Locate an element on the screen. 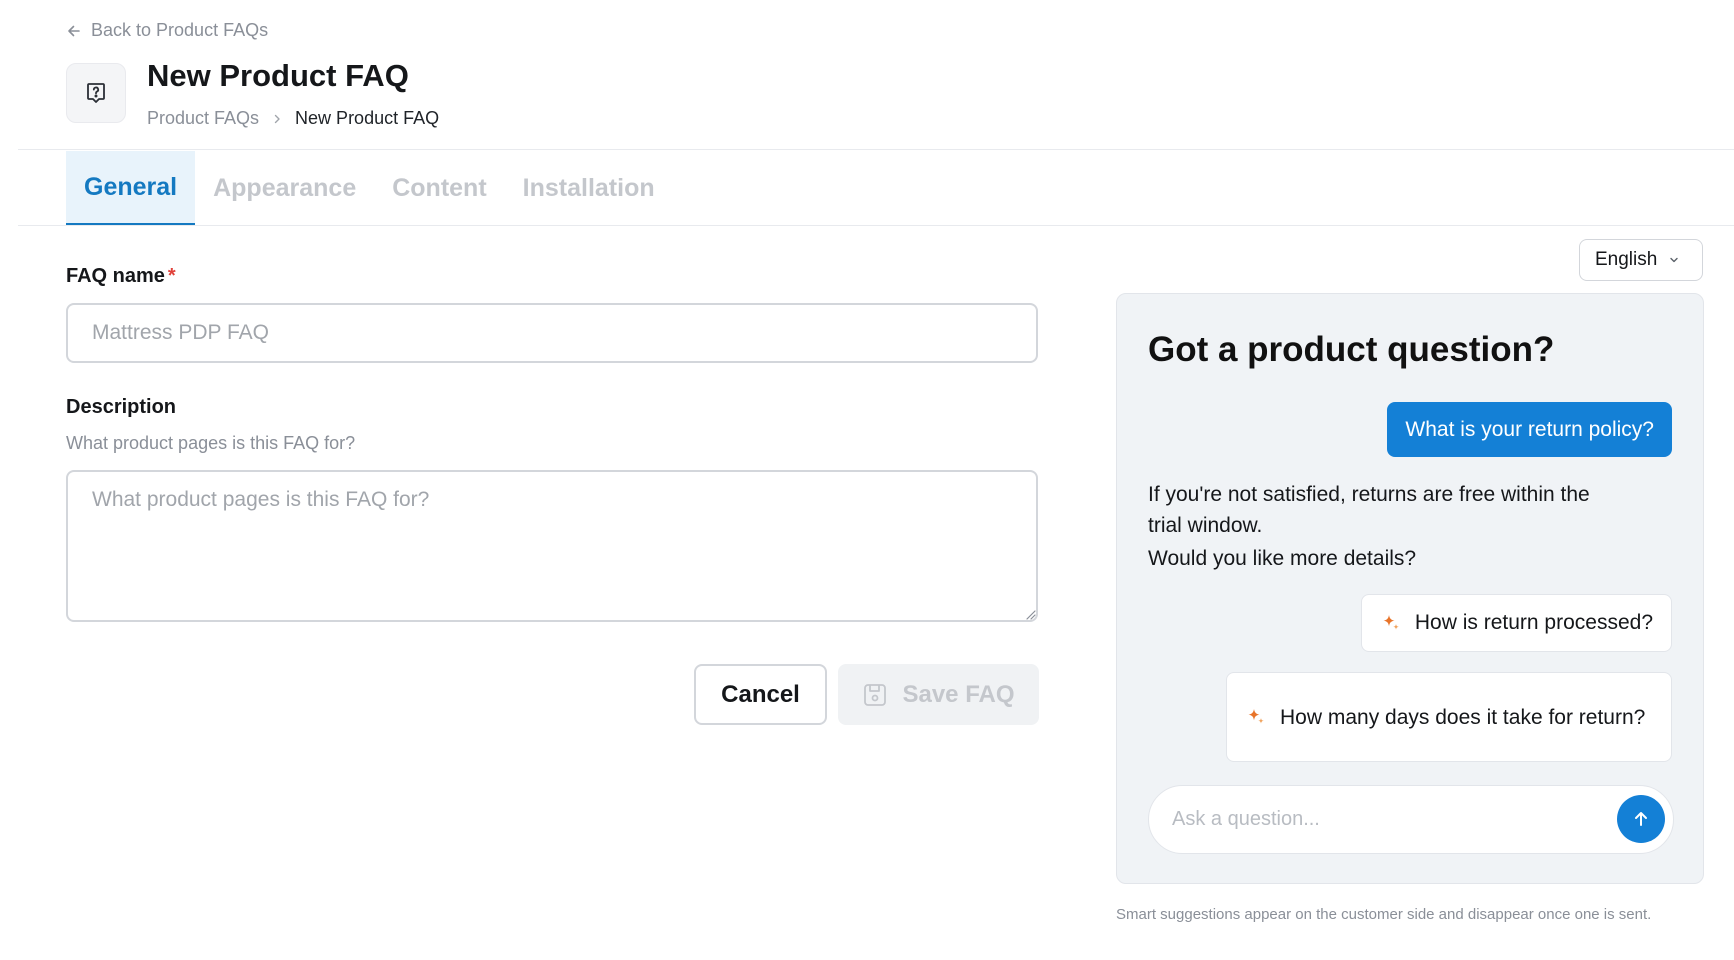 Image resolution: width=1734 pixels, height=960 pixels. back-link-label: Back to Product FAQs is located at coordinates (180, 30).